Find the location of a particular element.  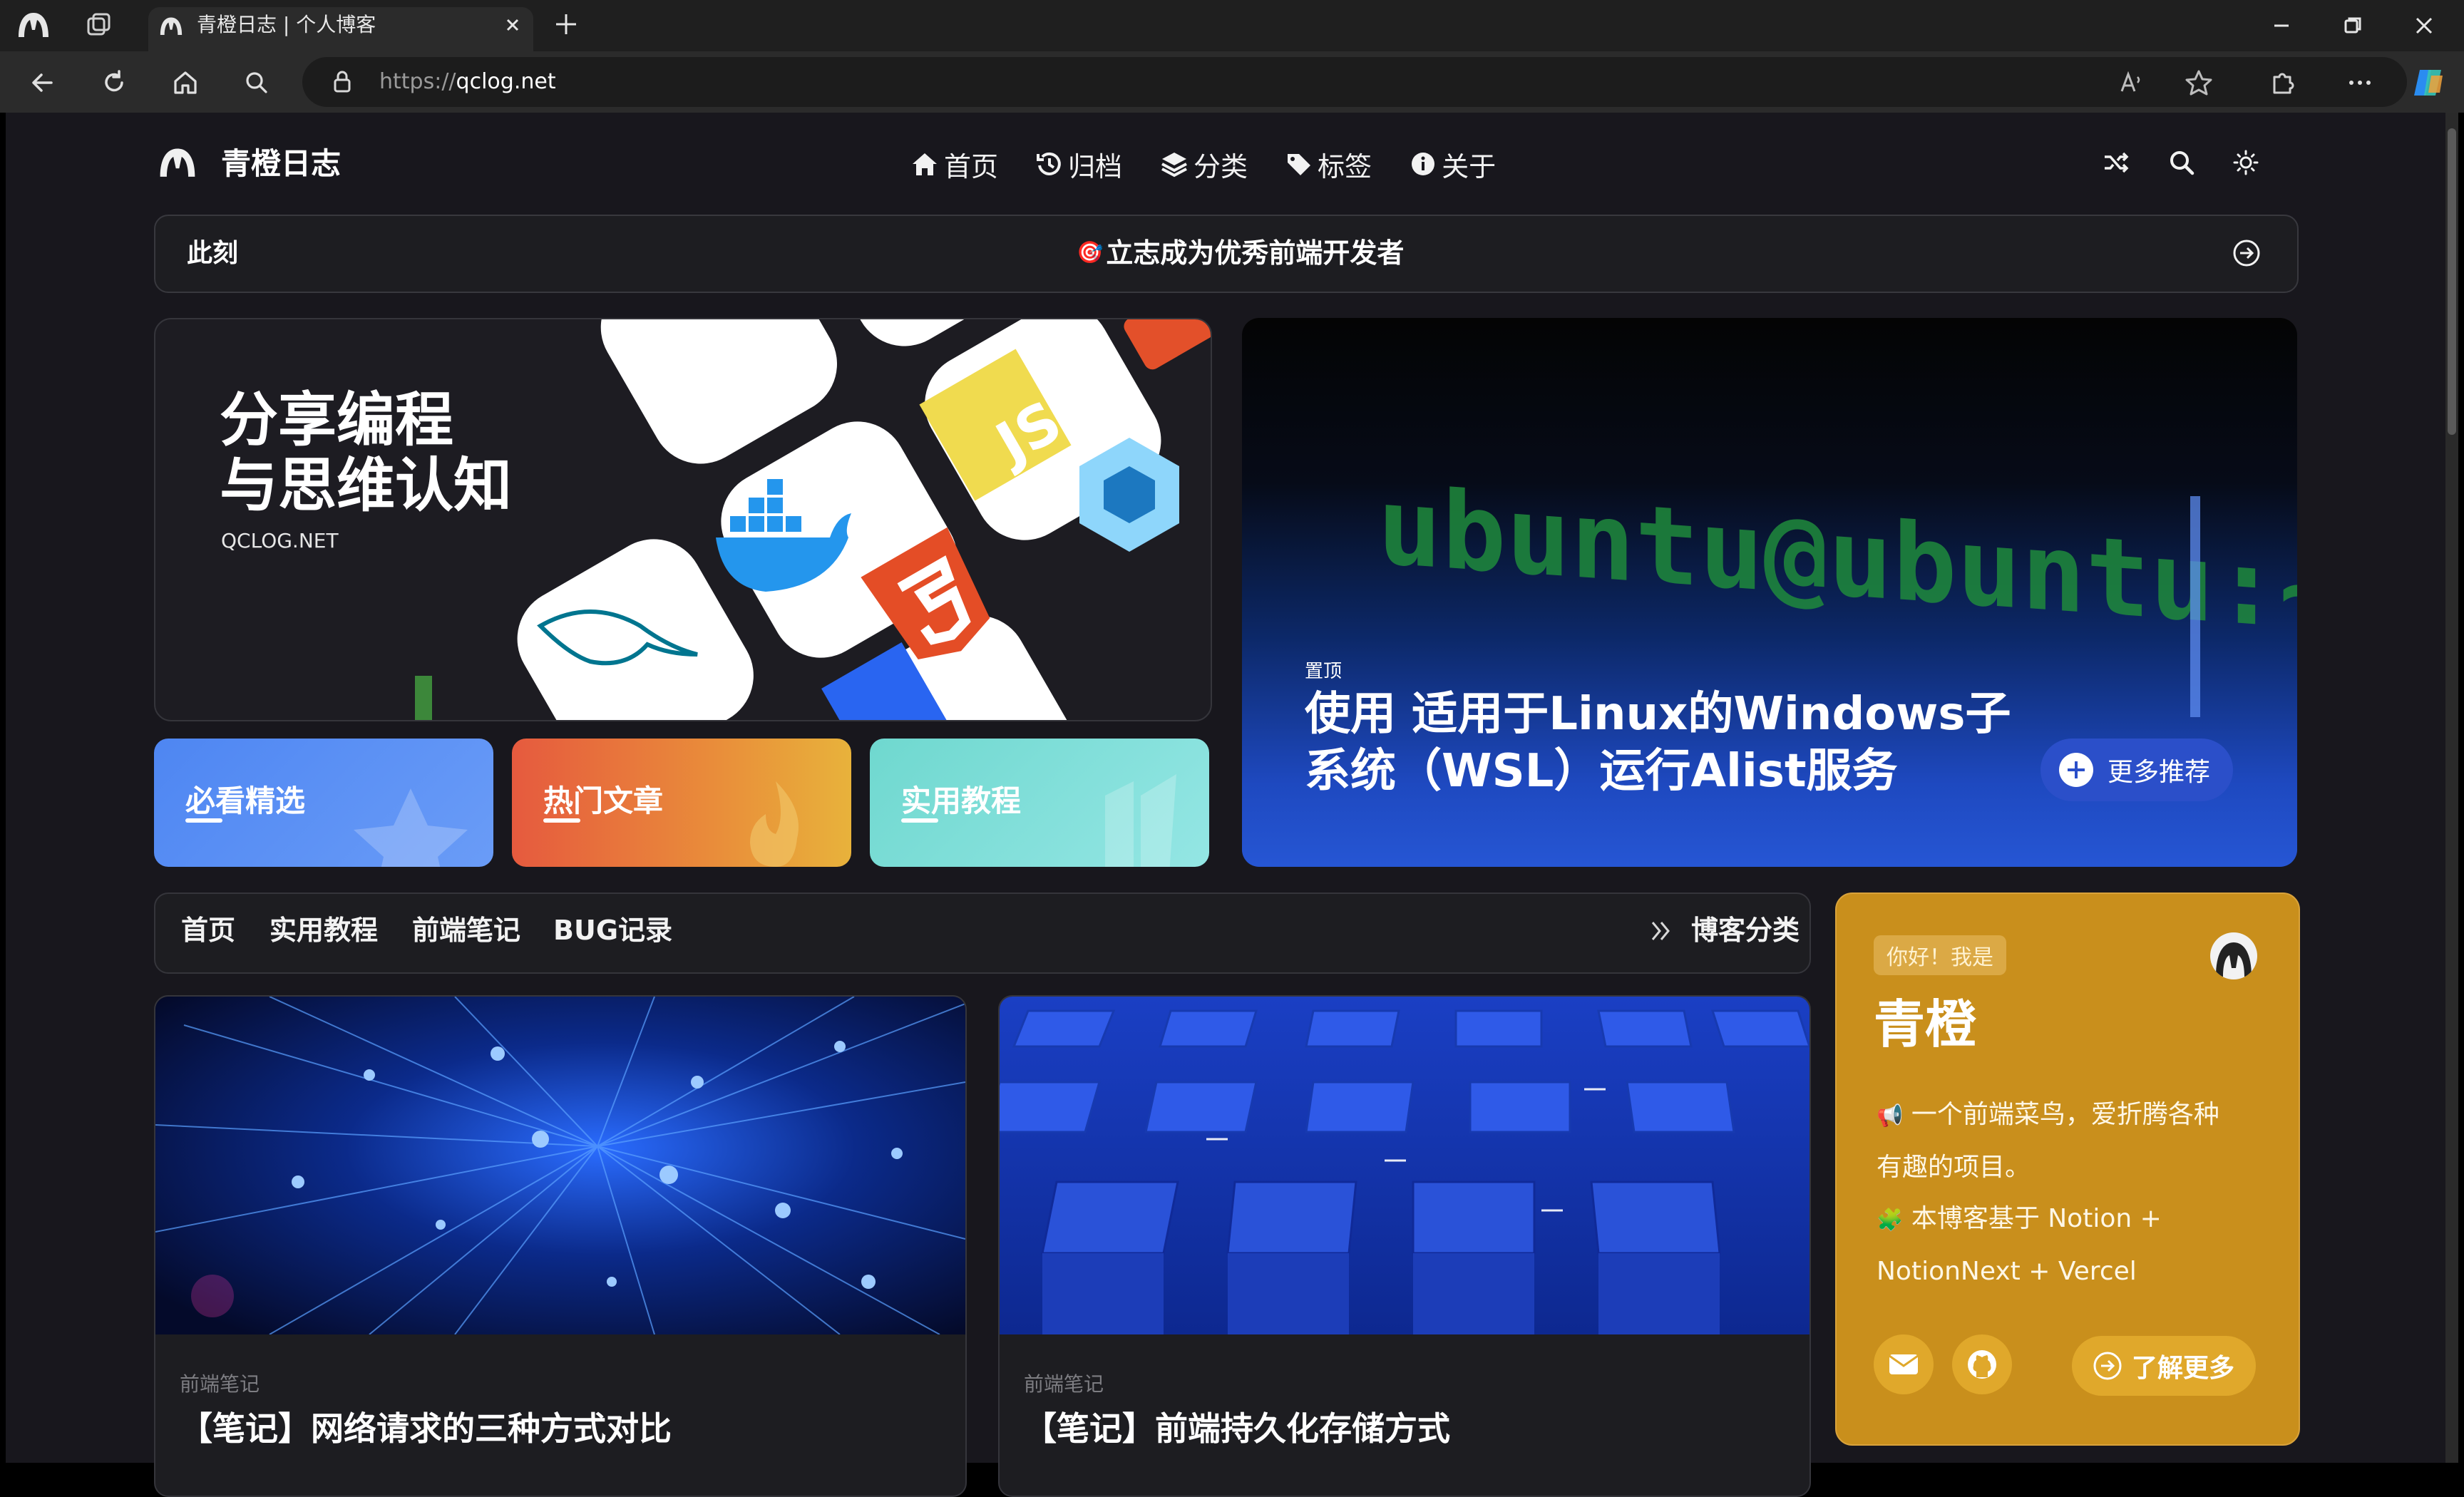

catbar-tutorials: 实用教程 is located at coordinates (324, 930).